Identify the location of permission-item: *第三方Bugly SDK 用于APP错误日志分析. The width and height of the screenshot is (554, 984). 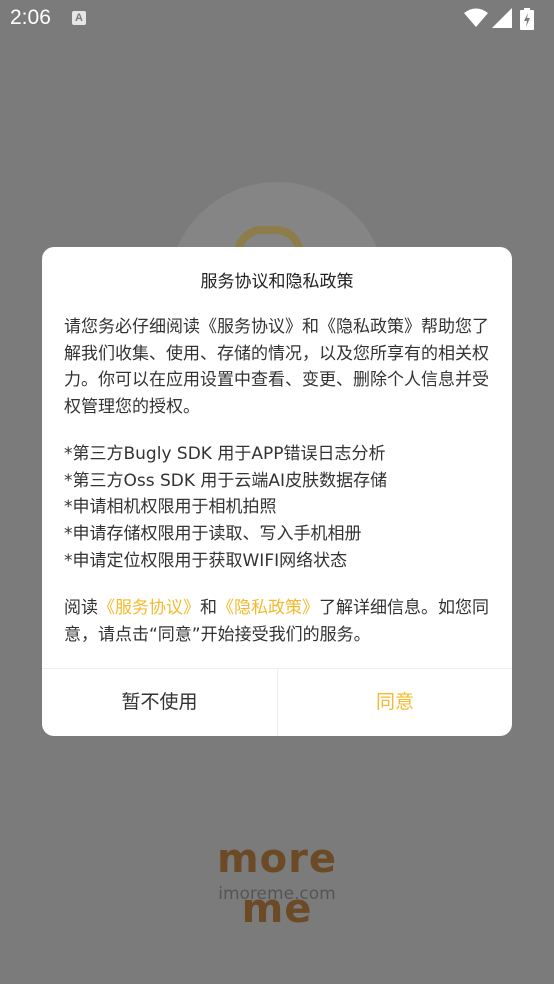
(225, 454).